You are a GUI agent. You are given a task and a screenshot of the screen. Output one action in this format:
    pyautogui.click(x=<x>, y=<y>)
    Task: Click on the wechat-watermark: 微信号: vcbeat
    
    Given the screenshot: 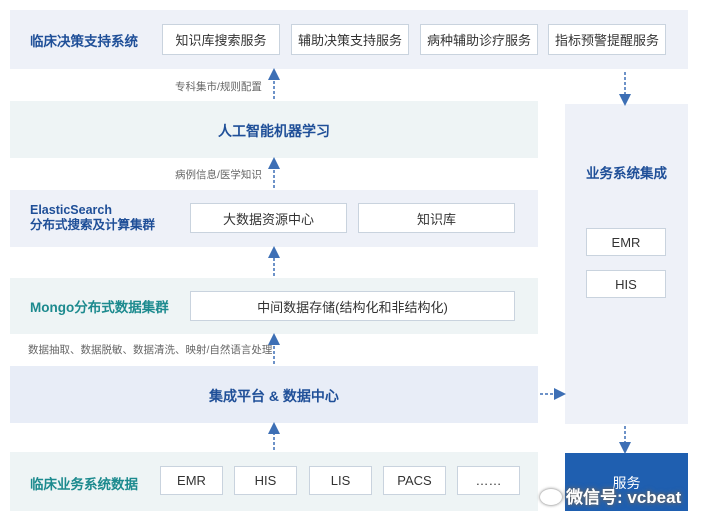 What is the action you would take?
    pyautogui.click(x=610, y=495)
    